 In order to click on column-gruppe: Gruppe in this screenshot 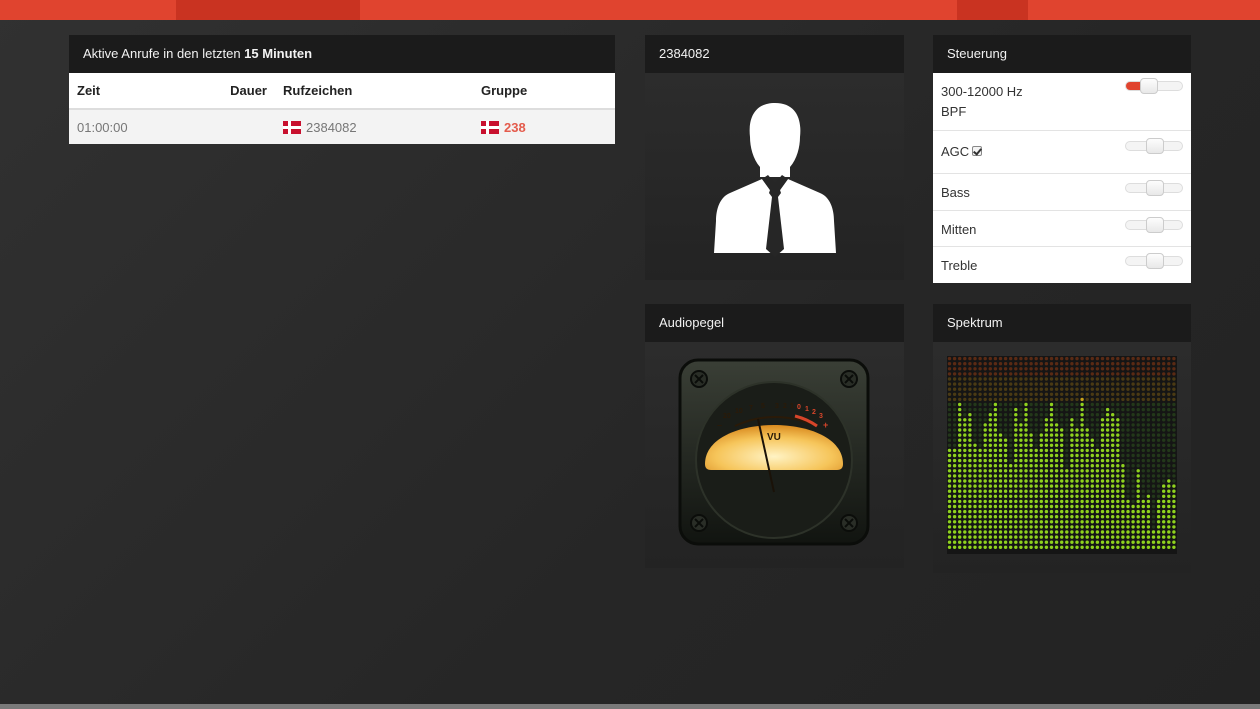, I will do `click(544, 91)`.